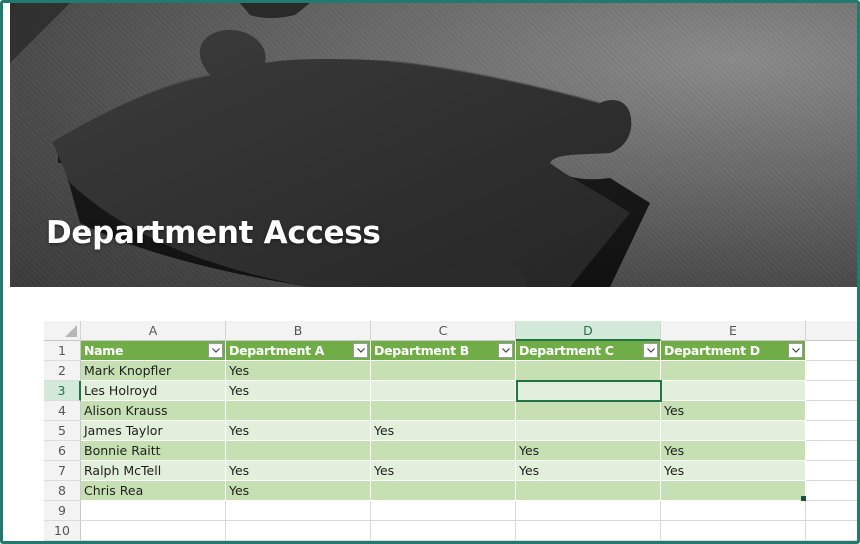 The height and width of the screenshot is (544, 860). I want to click on cell-c9, so click(443, 511).